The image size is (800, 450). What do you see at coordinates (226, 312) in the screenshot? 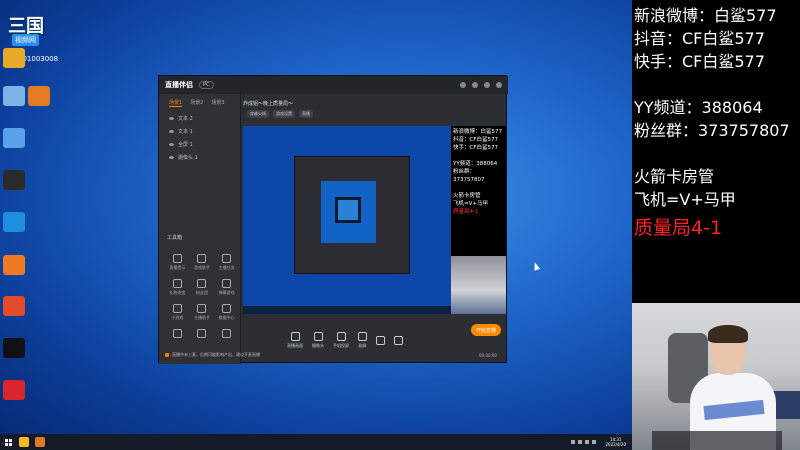
I see `toolbox-item: 数据中心` at bounding box center [226, 312].